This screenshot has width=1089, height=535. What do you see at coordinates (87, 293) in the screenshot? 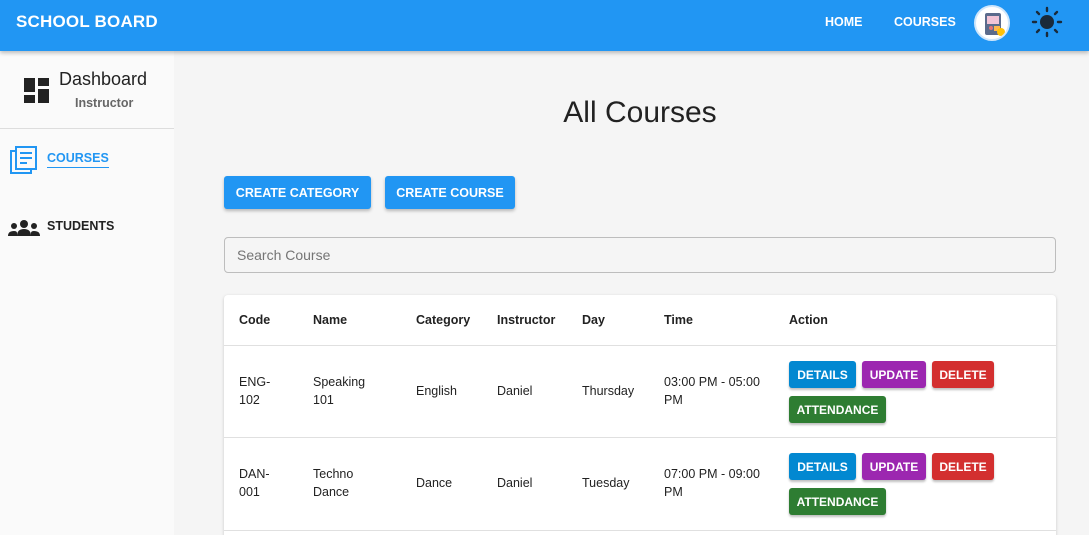
I see `sidebar: Dashboard Instructor COURSES STUDENTS` at bounding box center [87, 293].